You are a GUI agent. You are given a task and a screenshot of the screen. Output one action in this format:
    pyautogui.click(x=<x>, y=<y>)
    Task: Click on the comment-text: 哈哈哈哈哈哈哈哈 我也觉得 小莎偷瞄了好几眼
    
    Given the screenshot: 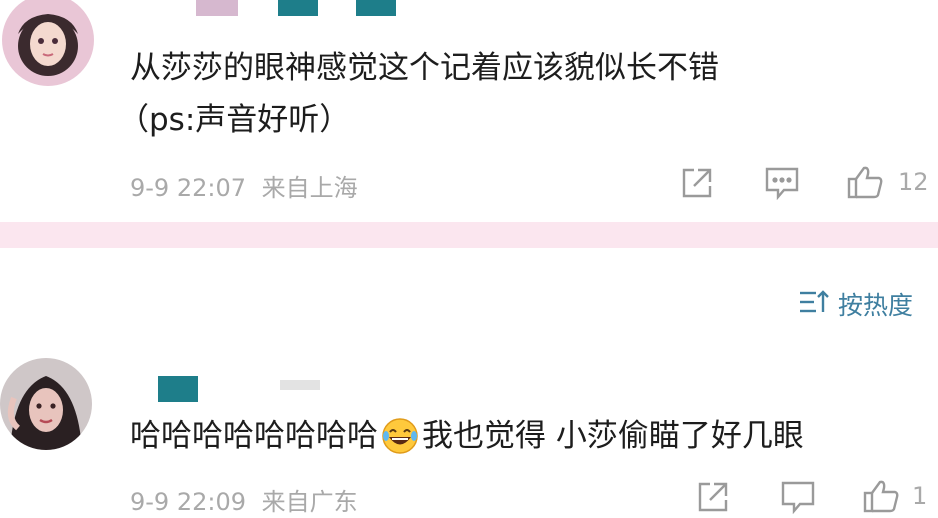 What is the action you would take?
    pyautogui.click(x=467, y=436)
    